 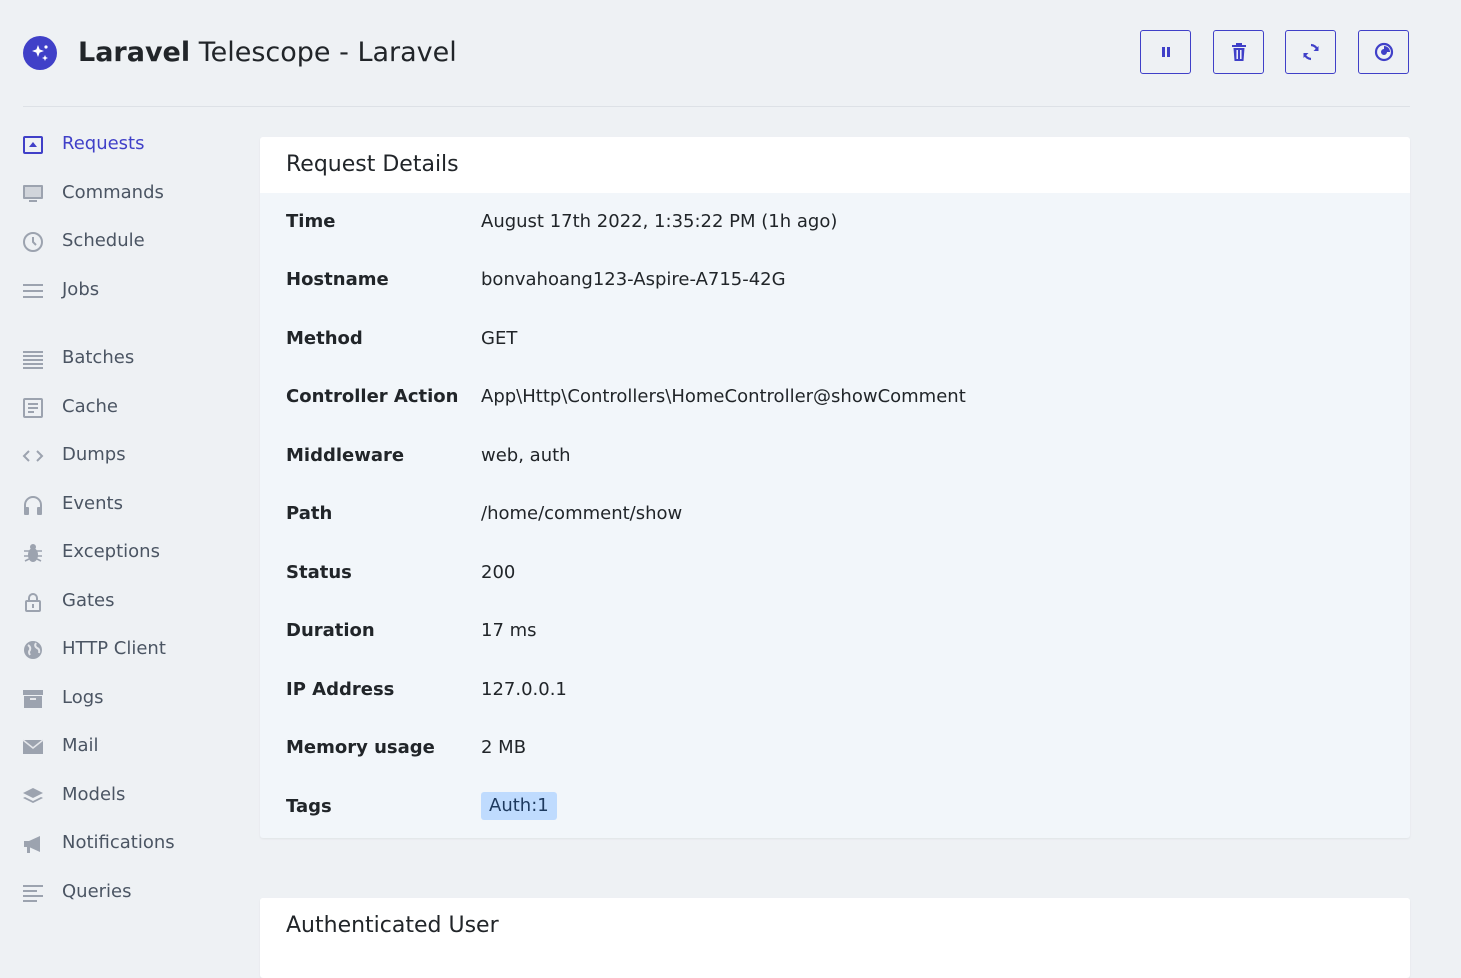 What do you see at coordinates (33, 893) in the screenshot?
I see `queries-icon` at bounding box center [33, 893].